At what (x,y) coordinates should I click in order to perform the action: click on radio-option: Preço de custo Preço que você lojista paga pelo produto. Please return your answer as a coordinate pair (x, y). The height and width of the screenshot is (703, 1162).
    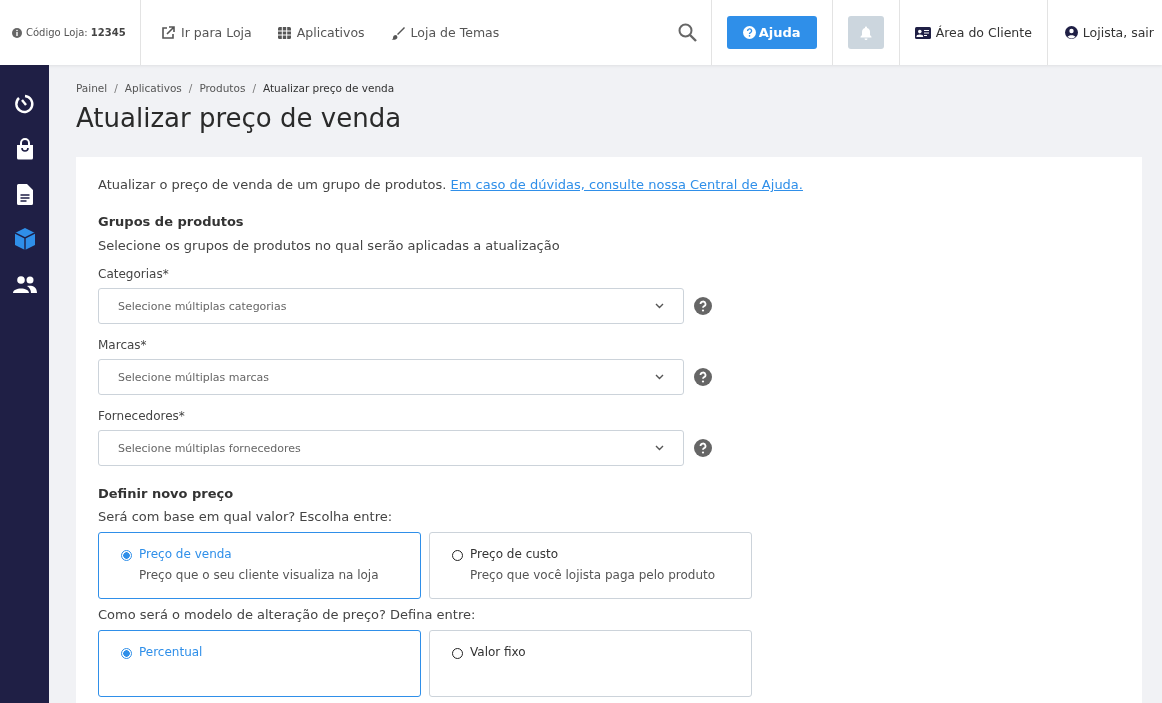
    Looking at the image, I should click on (590, 565).